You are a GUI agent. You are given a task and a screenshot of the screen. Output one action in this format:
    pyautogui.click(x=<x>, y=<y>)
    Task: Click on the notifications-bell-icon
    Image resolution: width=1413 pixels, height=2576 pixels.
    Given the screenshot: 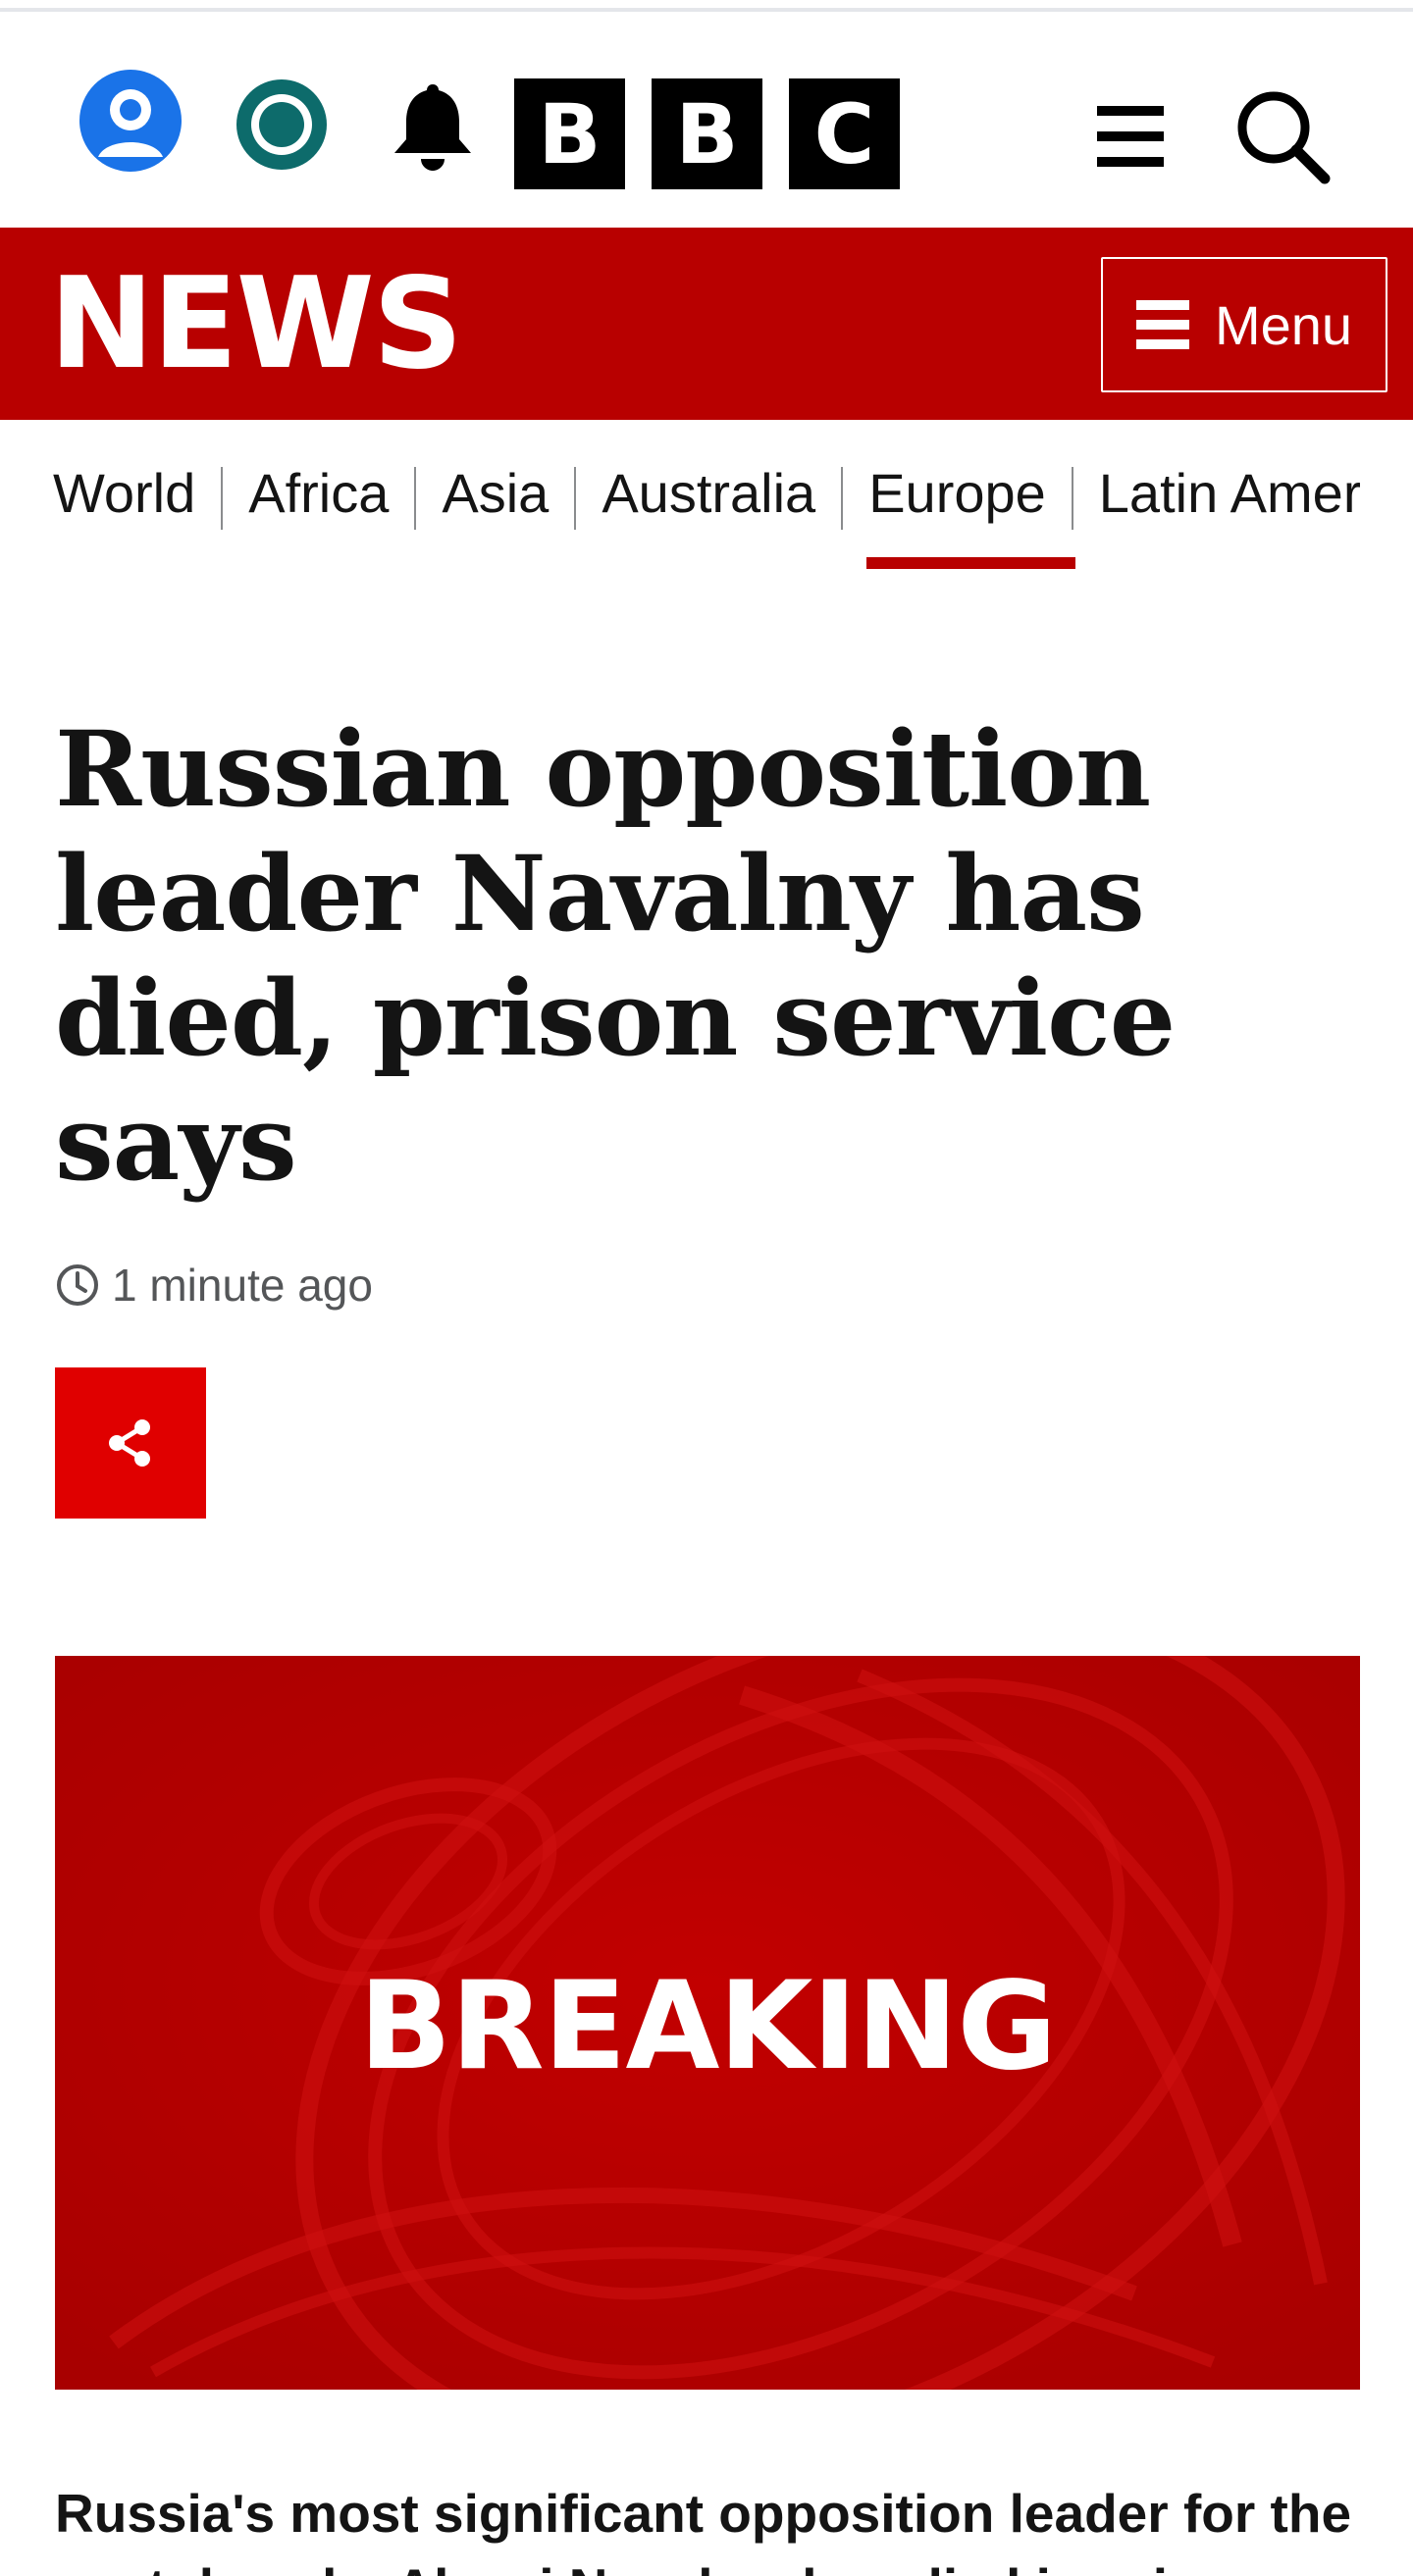 What is the action you would take?
    pyautogui.click(x=433, y=126)
    